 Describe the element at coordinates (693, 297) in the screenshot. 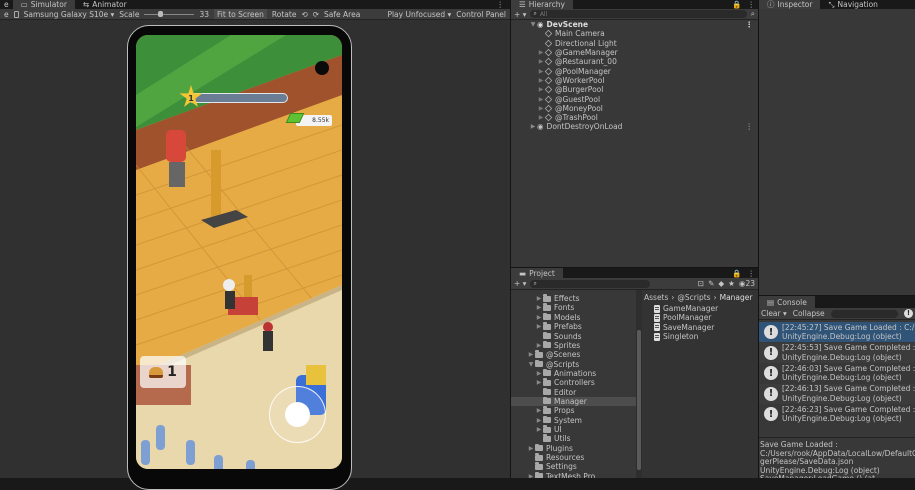

I see `breadcrumb-scripts: @Scripts` at that location.